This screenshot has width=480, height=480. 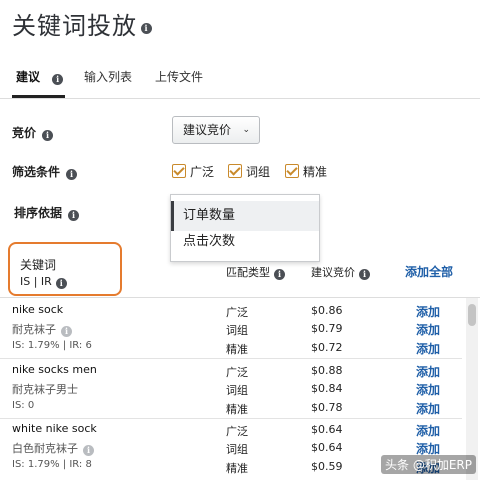 I want to click on tab-input-list: 输入列表, so click(x=108, y=76).